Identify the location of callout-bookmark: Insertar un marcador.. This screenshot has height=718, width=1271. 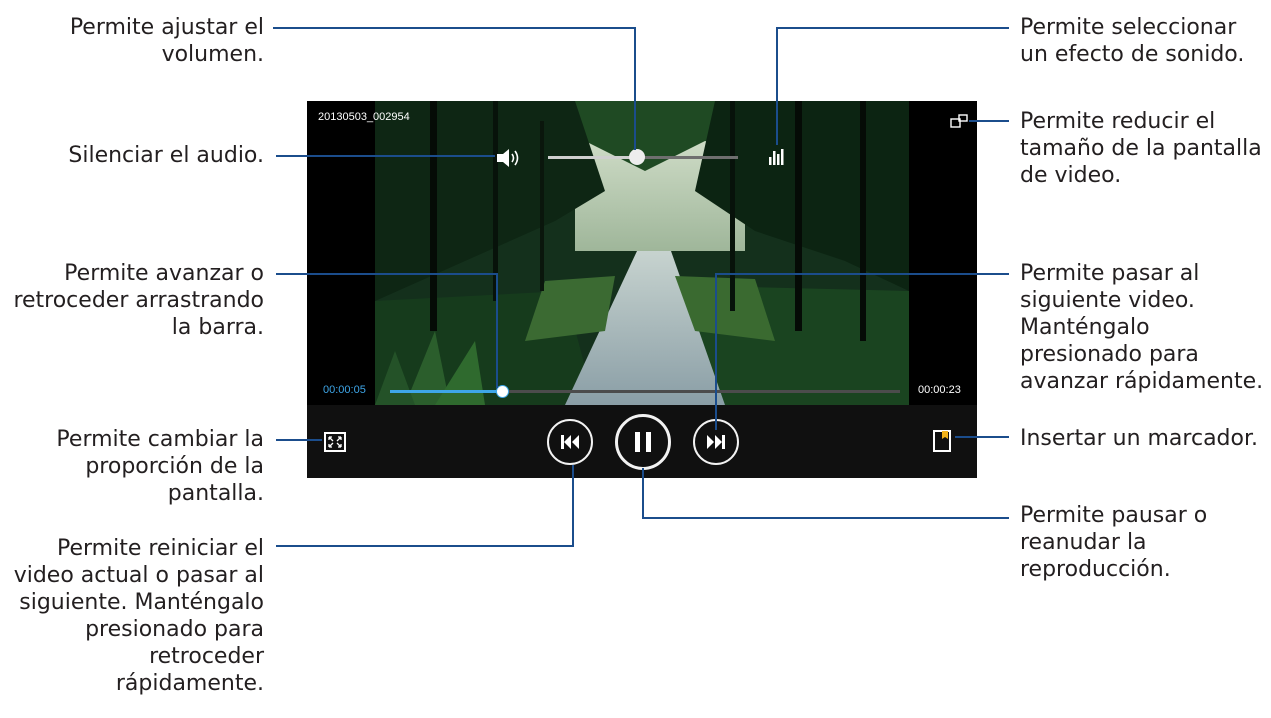
(1139, 438).